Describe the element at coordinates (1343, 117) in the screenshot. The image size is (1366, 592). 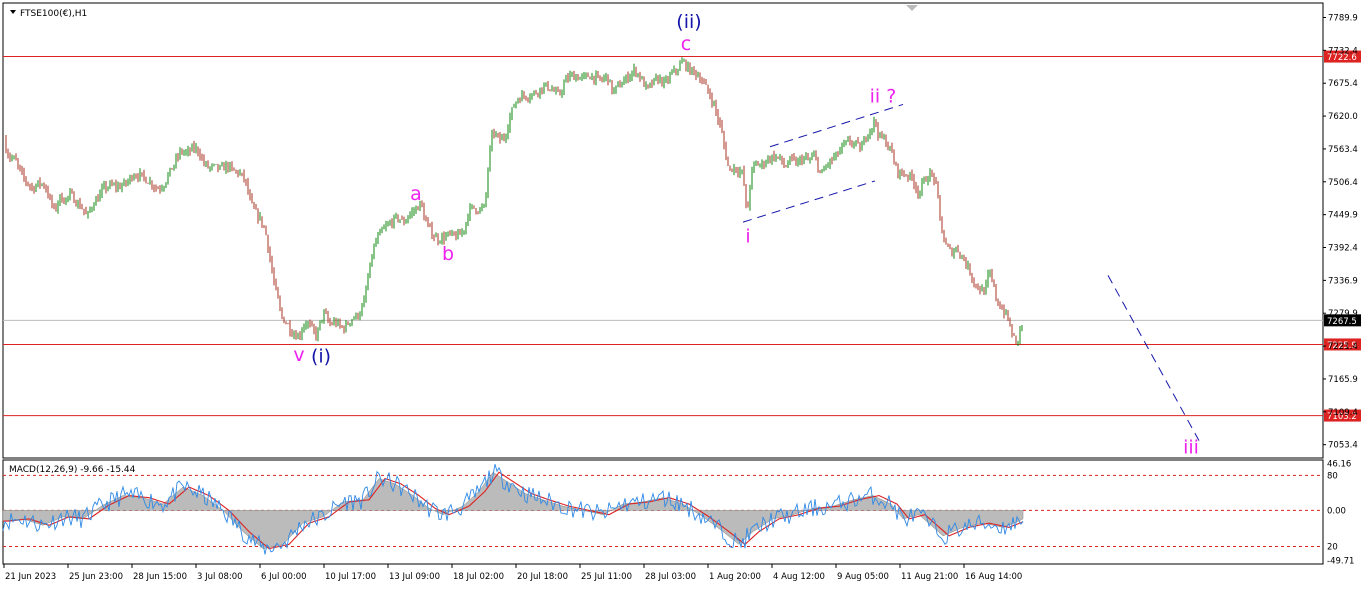
I see `price-tick-label: 7620.0` at that location.